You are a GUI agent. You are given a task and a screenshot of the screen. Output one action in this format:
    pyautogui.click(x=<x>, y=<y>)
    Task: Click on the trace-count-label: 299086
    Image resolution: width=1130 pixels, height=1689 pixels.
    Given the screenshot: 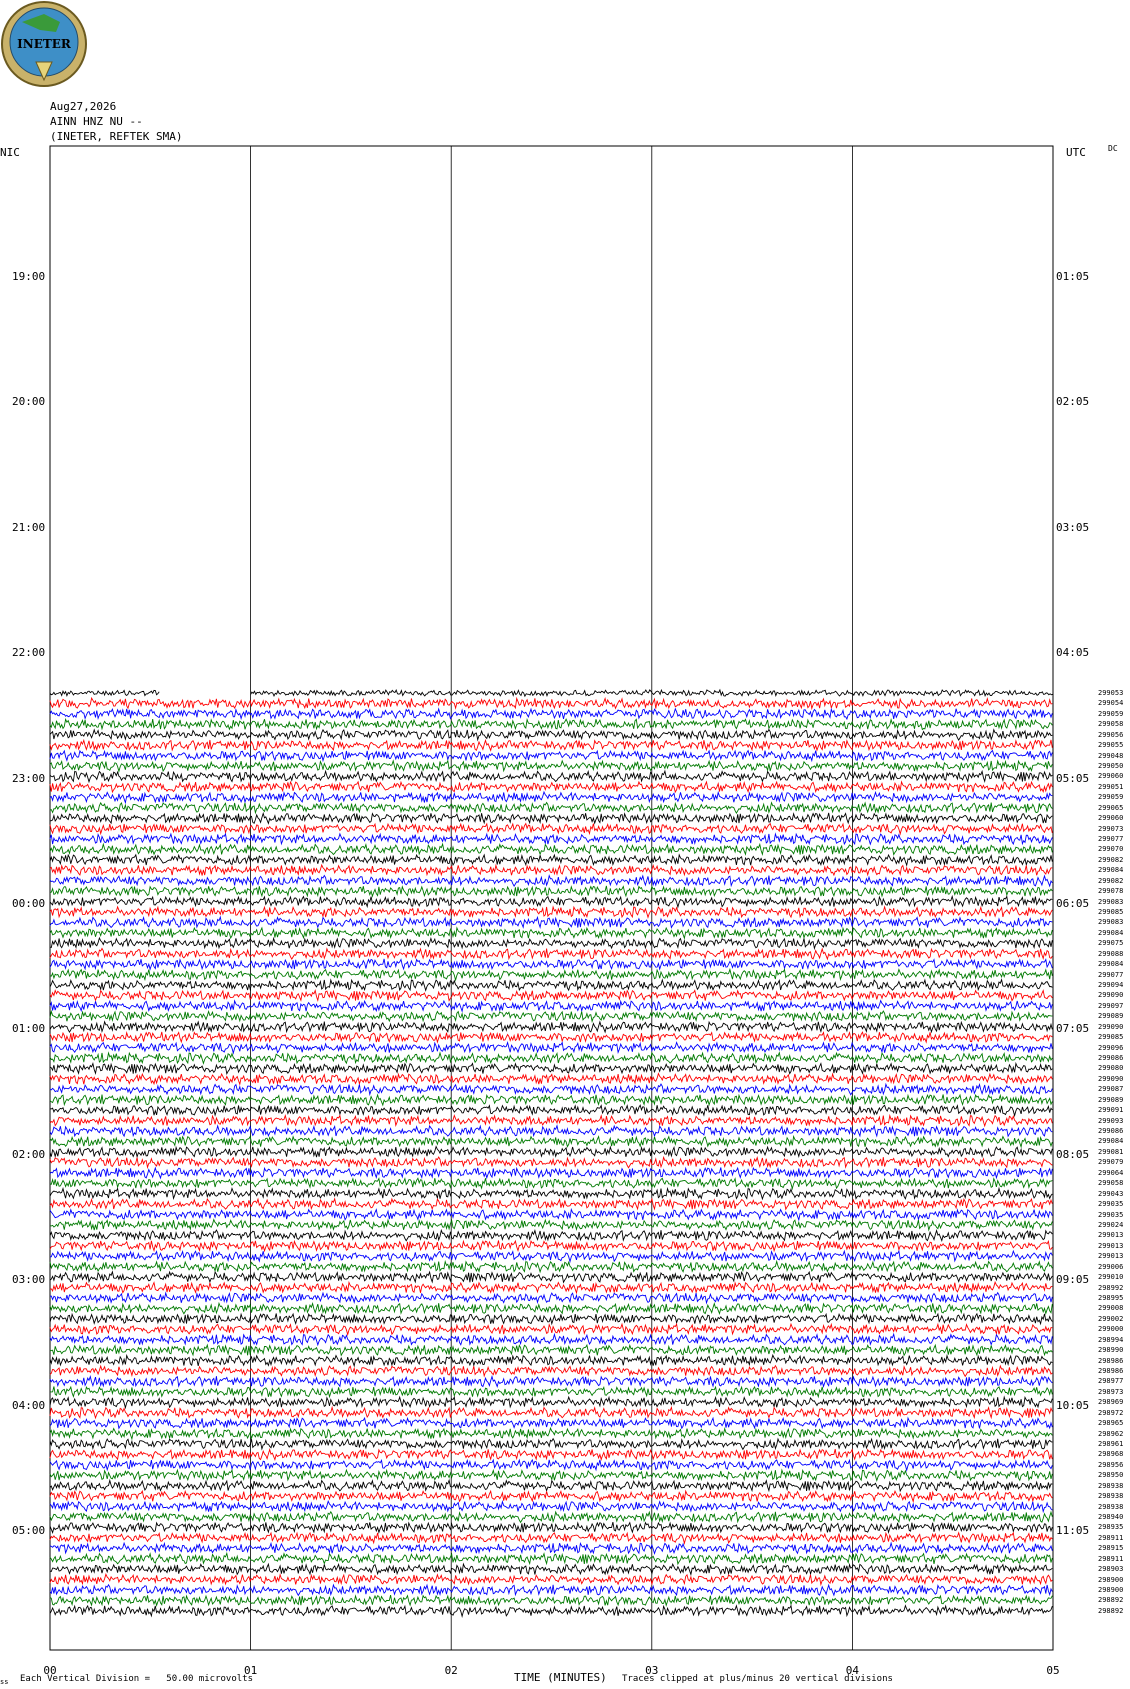 What is the action you would take?
    pyautogui.click(x=1111, y=1131)
    